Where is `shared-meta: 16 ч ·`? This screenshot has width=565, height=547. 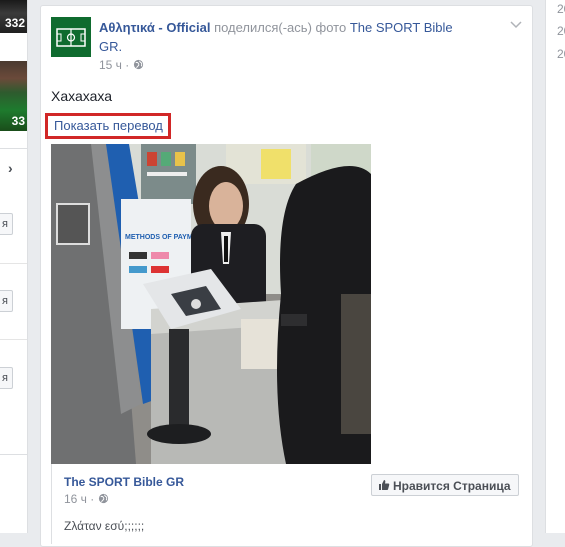
shared-meta: 16 ч · is located at coordinates (86, 499).